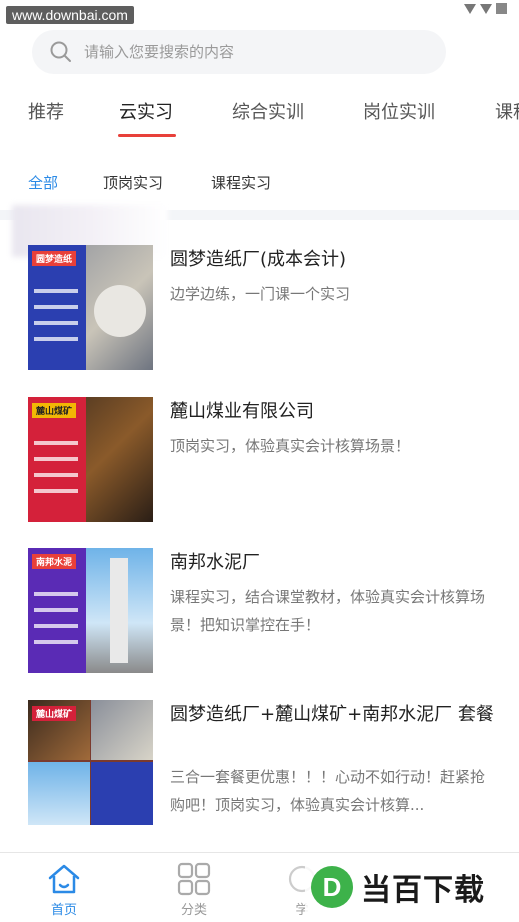 The image size is (519, 922). What do you see at coordinates (501, 8) in the screenshot?
I see `battery-icon` at bounding box center [501, 8].